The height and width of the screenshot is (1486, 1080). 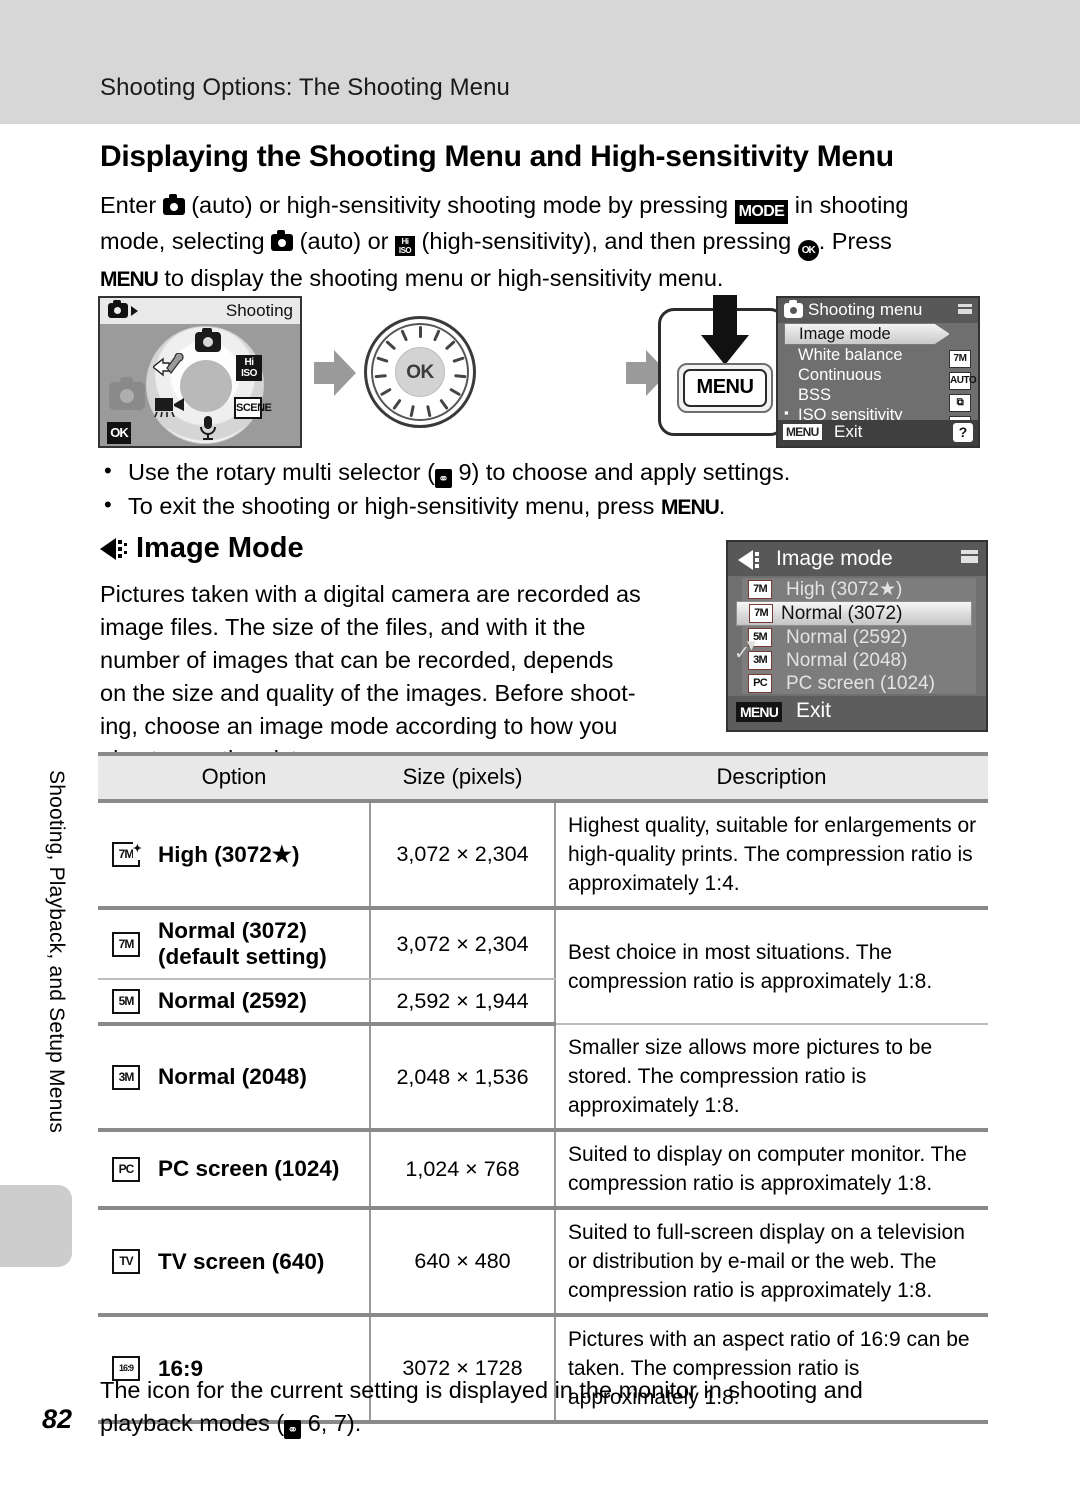 What do you see at coordinates (690, 507) in the screenshot?
I see `menu-button-icon-2: MENU` at bounding box center [690, 507].